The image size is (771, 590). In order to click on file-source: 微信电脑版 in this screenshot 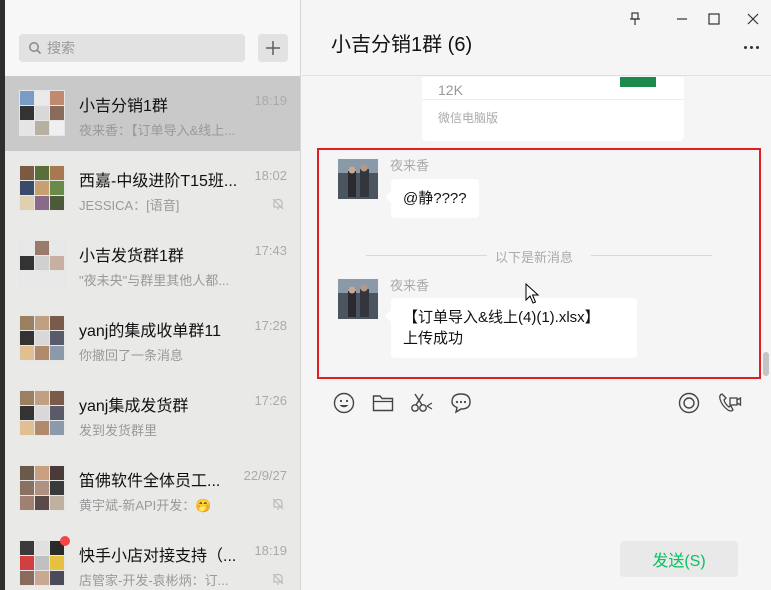, I will do `click(468, 118)`.